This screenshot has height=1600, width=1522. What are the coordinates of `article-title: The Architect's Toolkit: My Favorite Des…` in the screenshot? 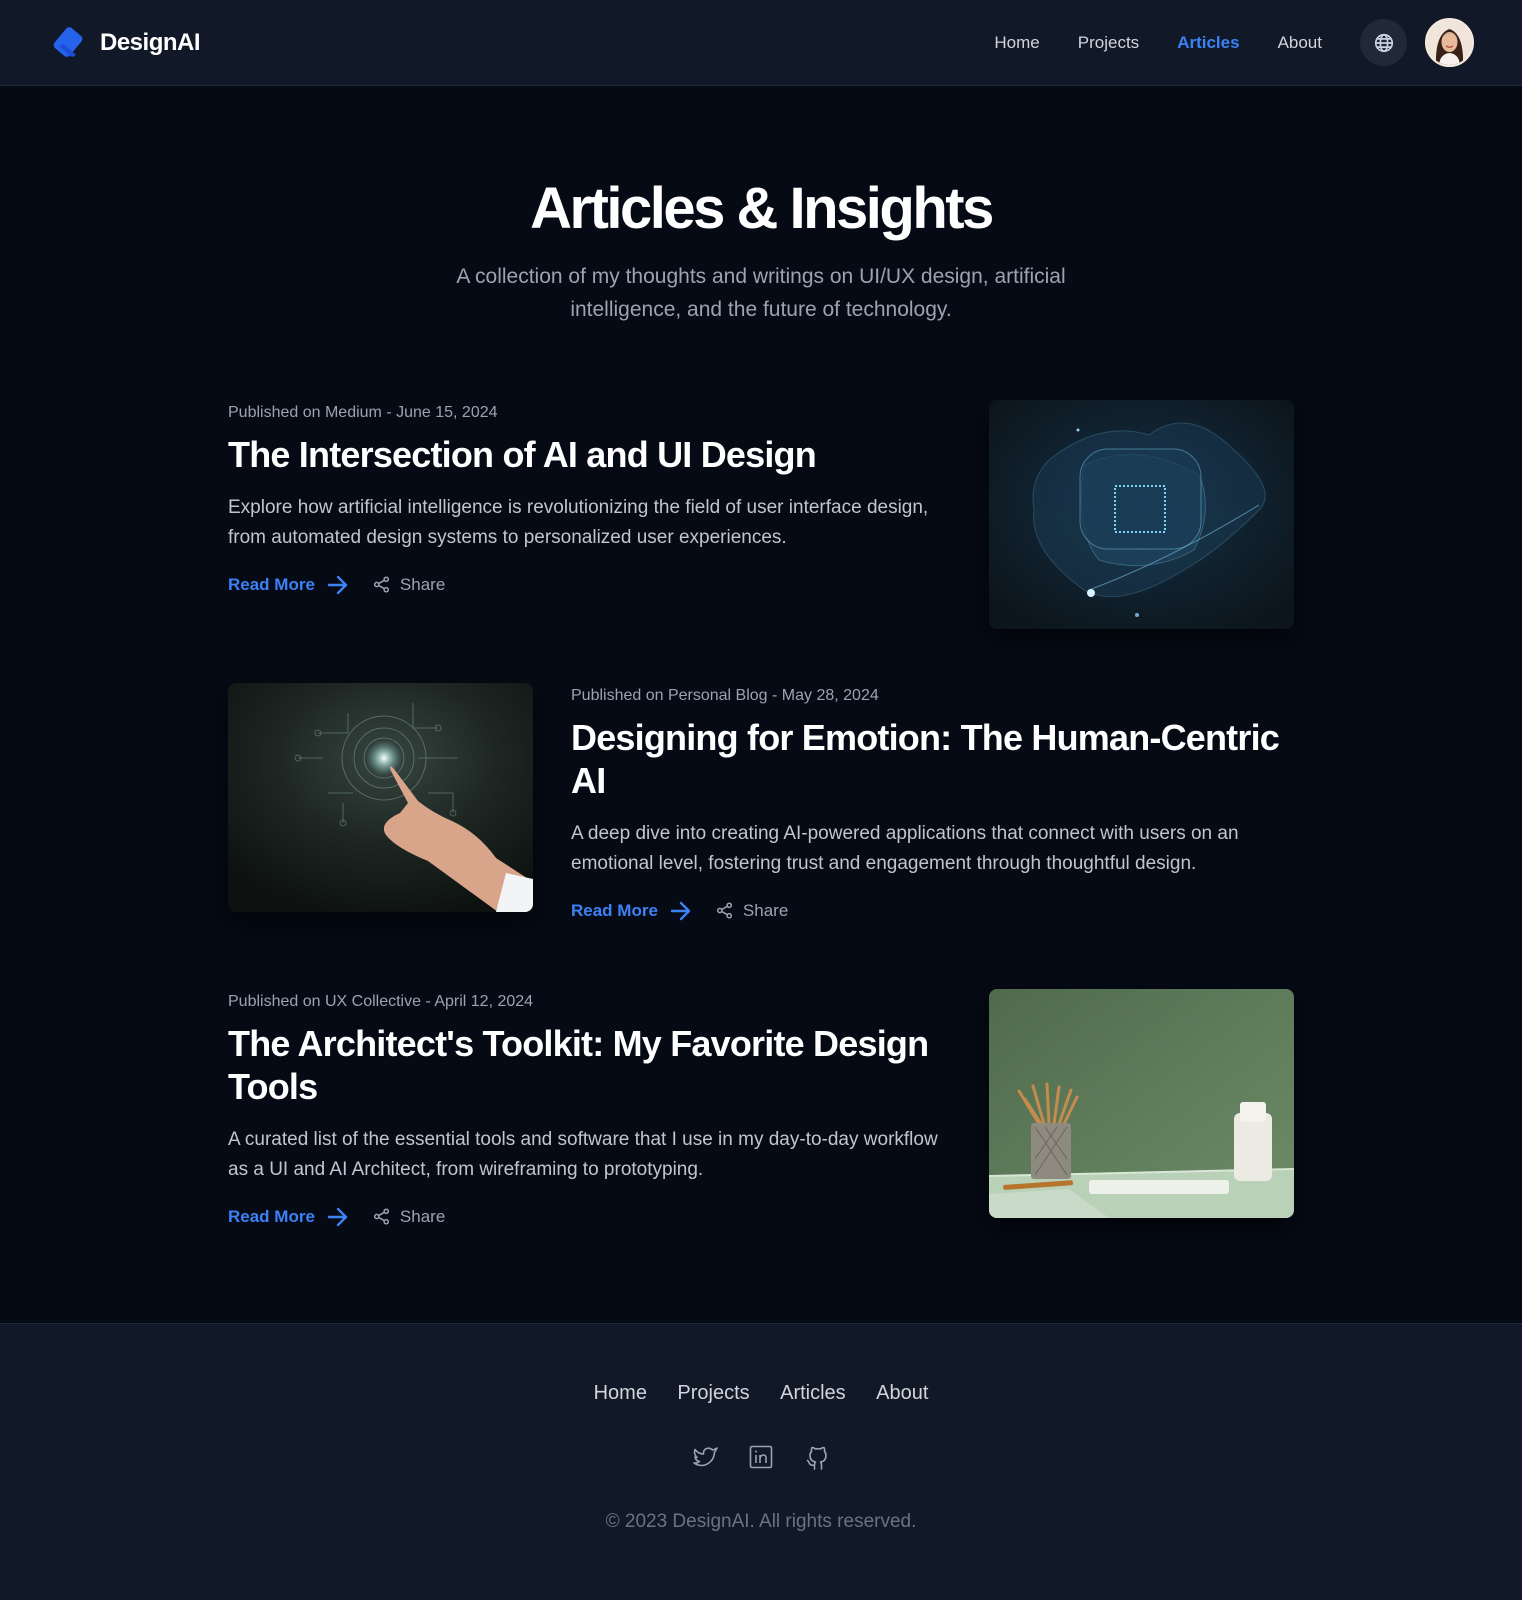 It's located at (583, 1065).